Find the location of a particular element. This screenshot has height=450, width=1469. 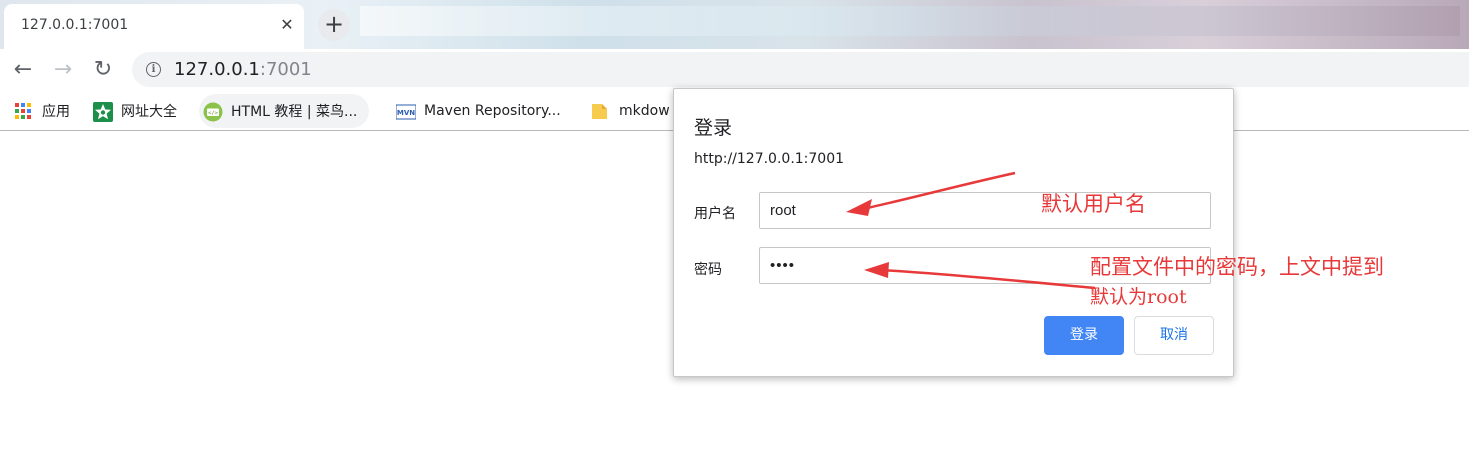

back-icon: ← is located at coordinates (23, 70).